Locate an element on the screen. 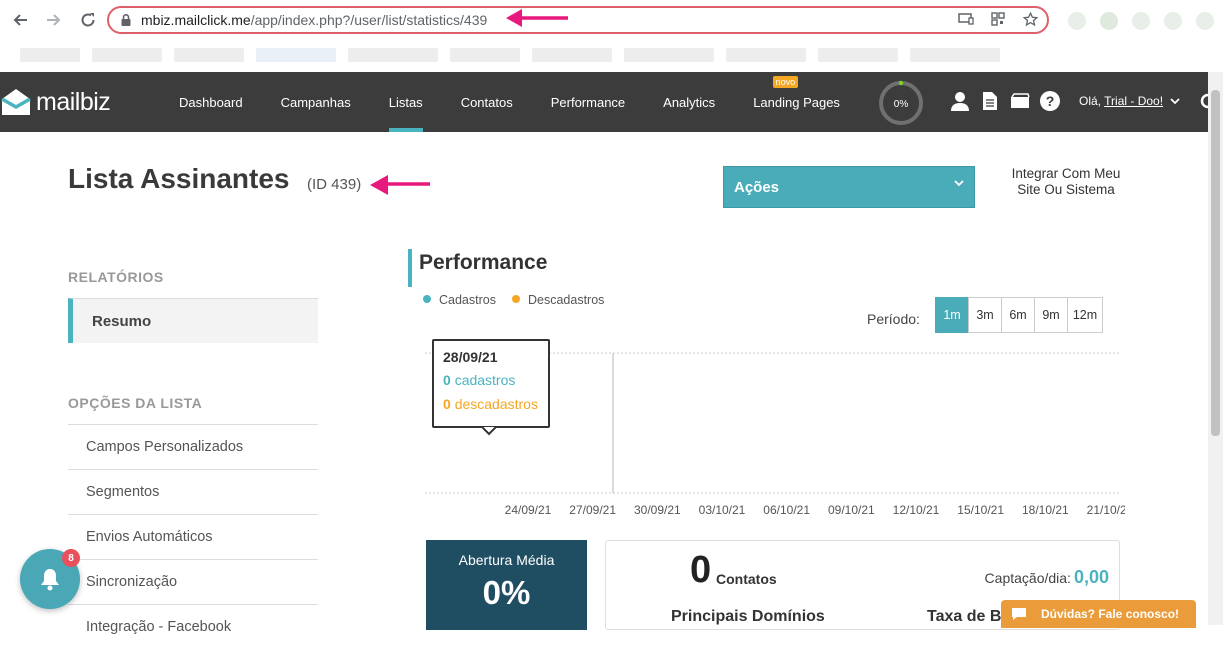  logo: mailbiz is located at coordinates (55, 102).